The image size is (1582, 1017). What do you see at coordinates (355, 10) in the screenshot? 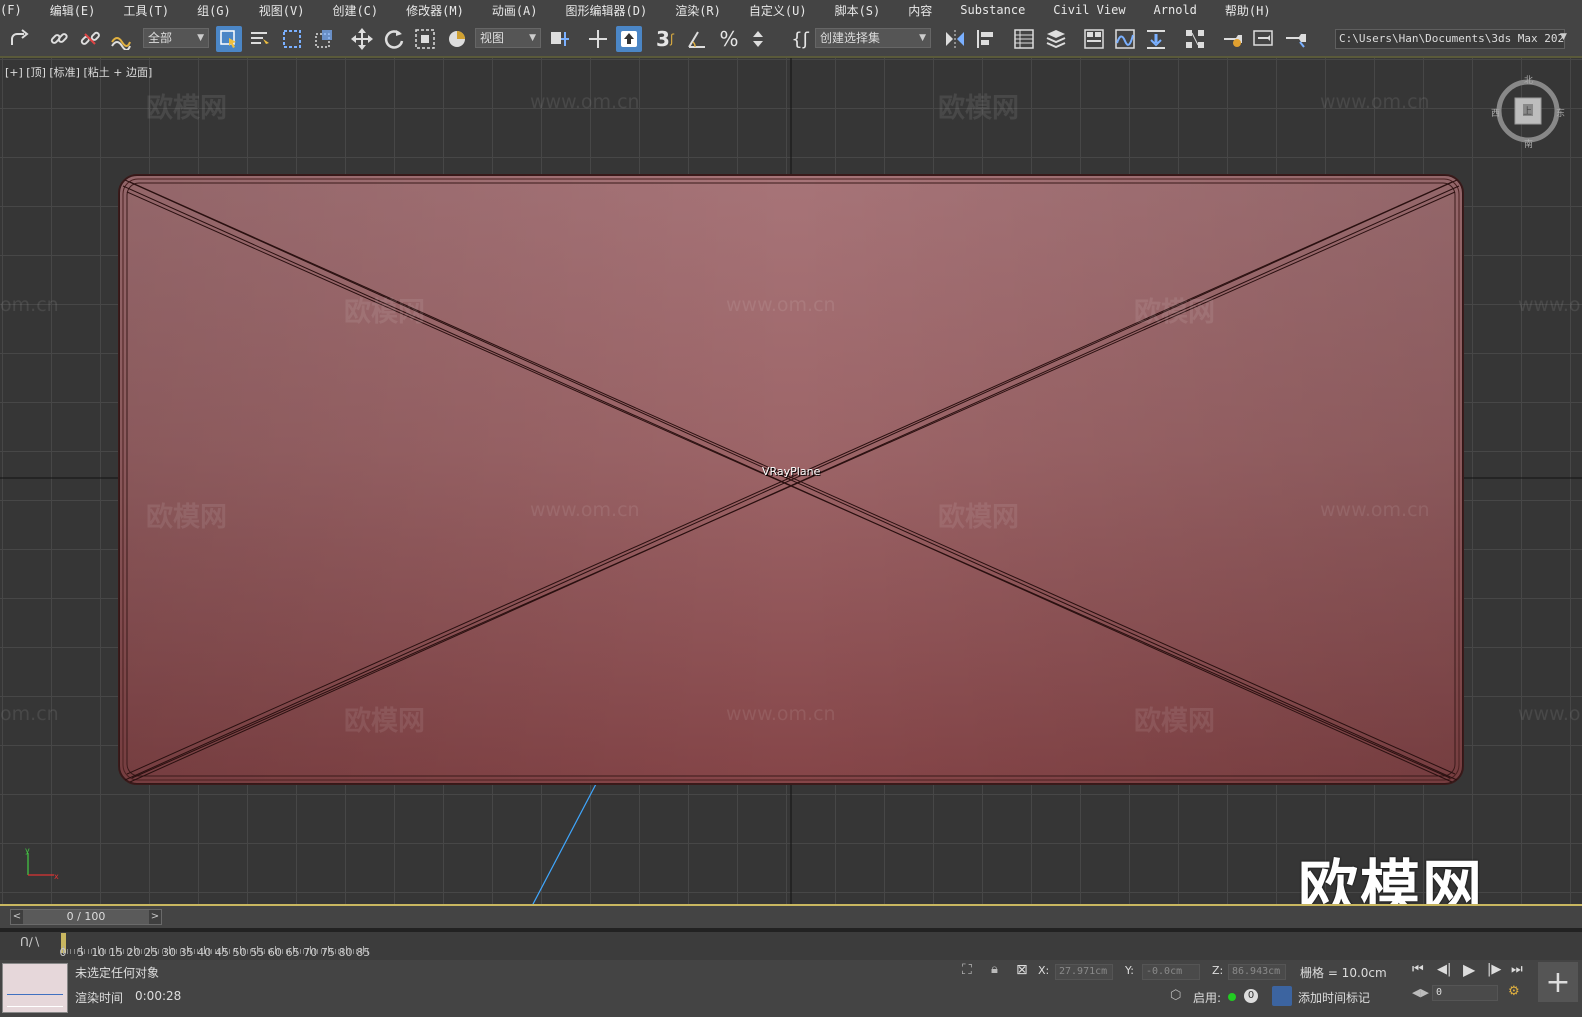
I see `menu-item: 创建(C)` at bounding box center [355, 10].